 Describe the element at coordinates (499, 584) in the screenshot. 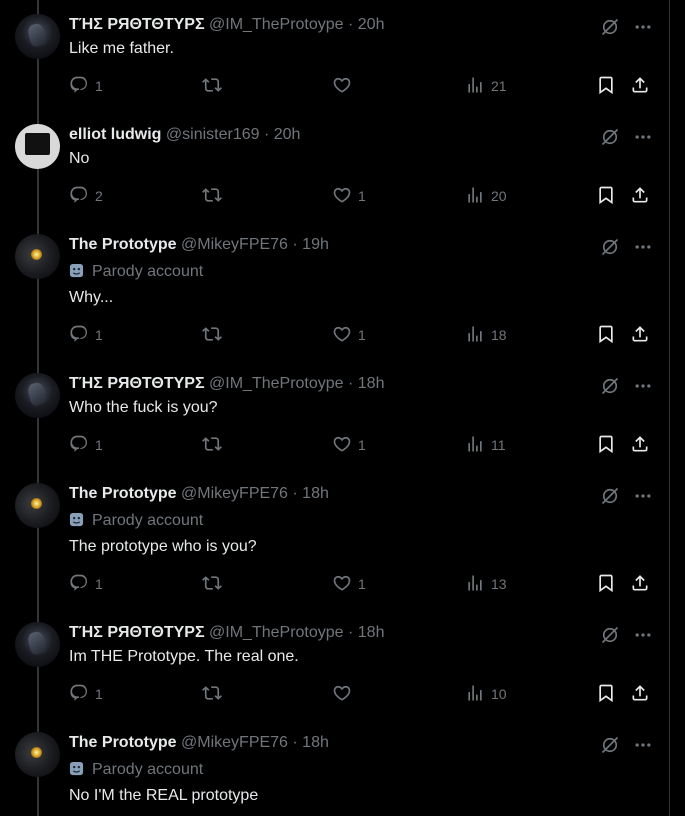

I see `views-count: 13` at that location.